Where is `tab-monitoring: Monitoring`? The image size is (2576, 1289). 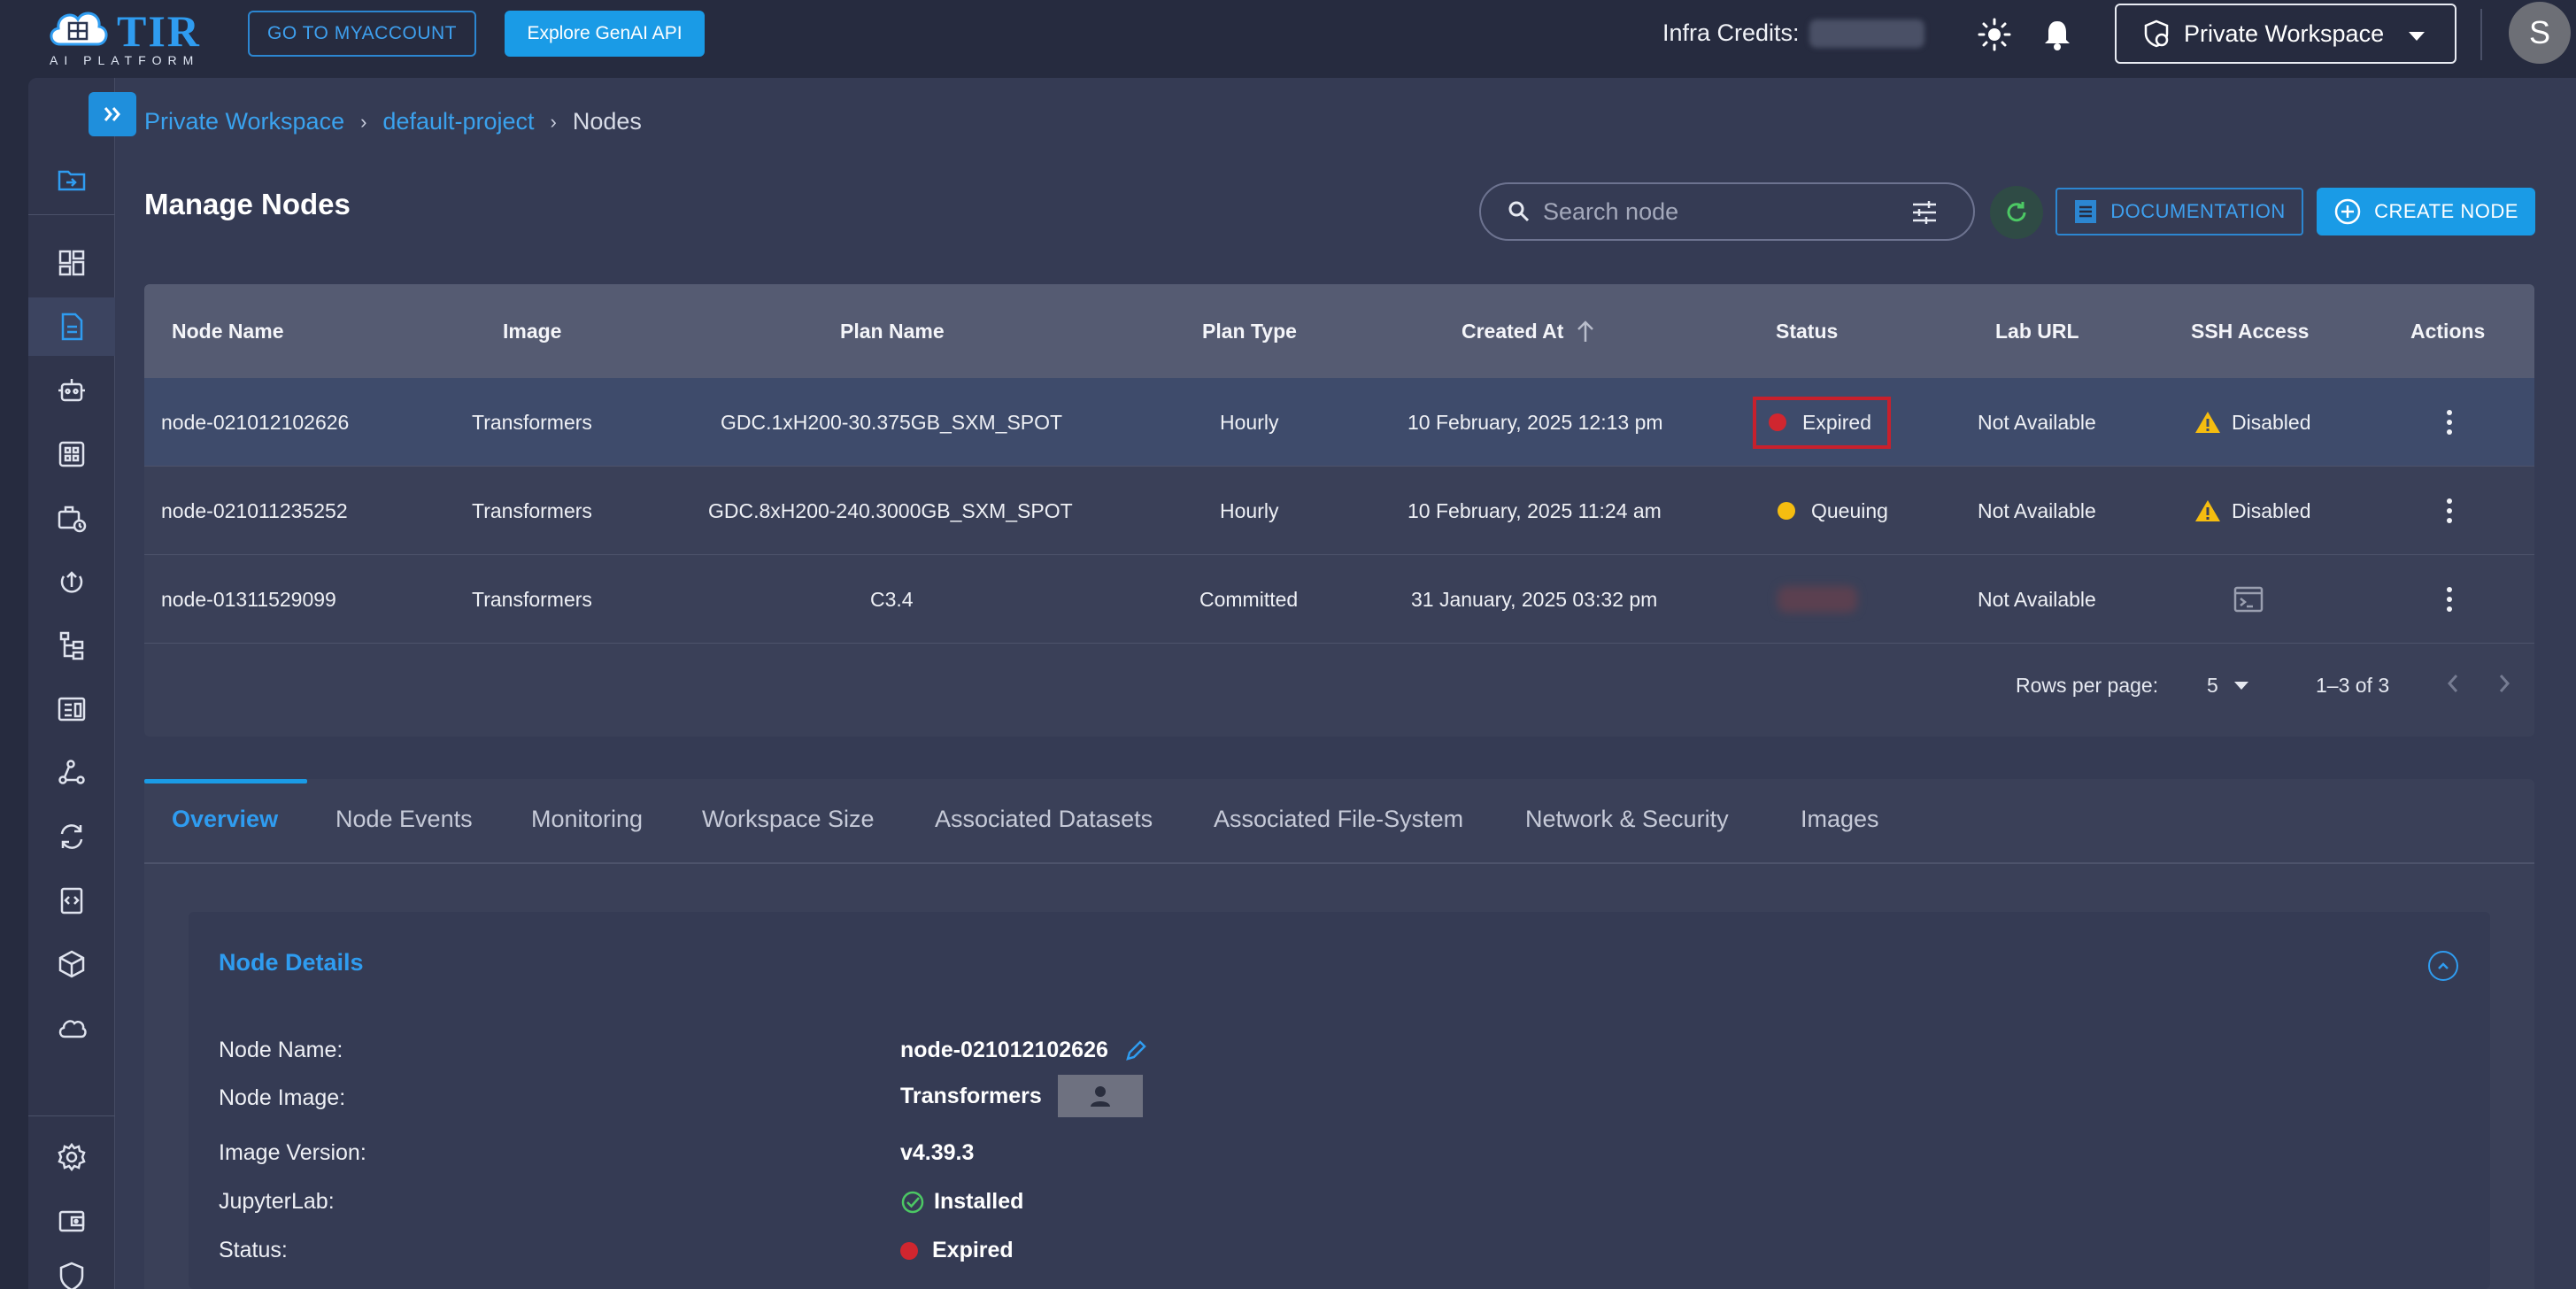
tab-monitoring: Monitoring is located at coordinates (587, 819).